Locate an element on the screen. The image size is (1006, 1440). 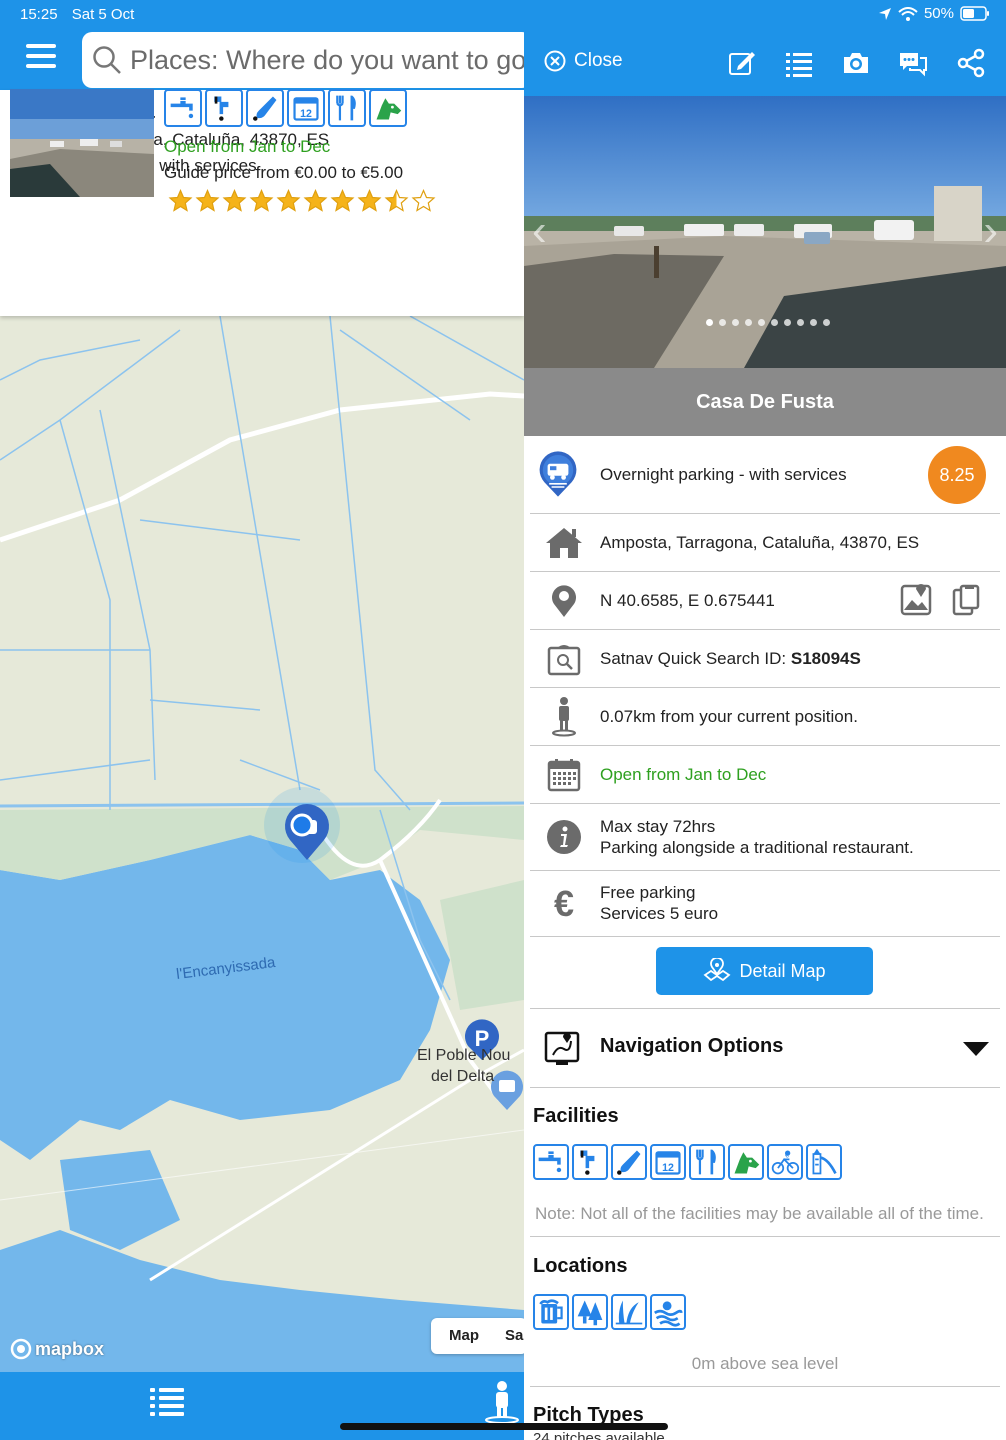
address-row: Amposta, Tarragona, Cataluña, 43870, ES is located at coordinates (765, 543).